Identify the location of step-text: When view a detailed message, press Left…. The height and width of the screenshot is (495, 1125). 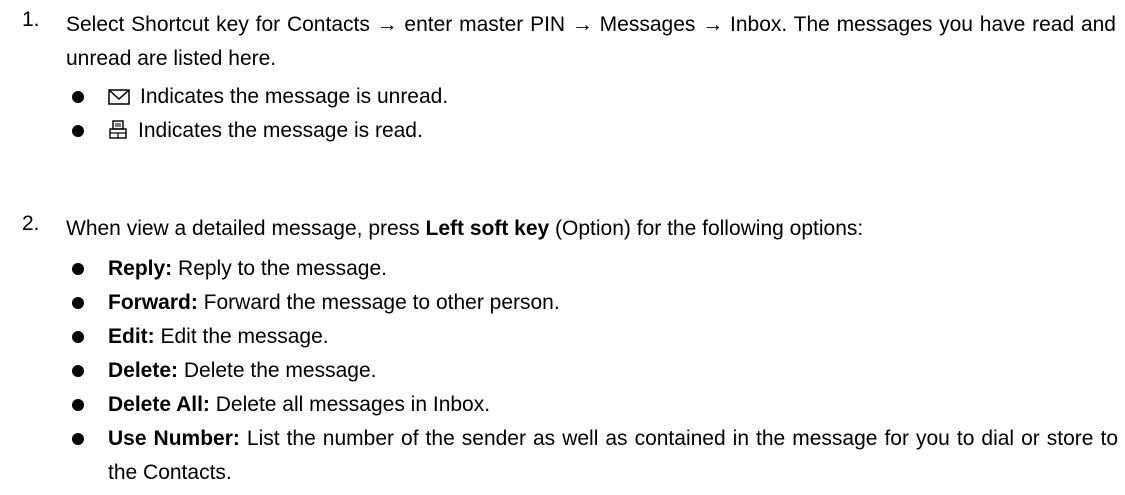
(465, 228).